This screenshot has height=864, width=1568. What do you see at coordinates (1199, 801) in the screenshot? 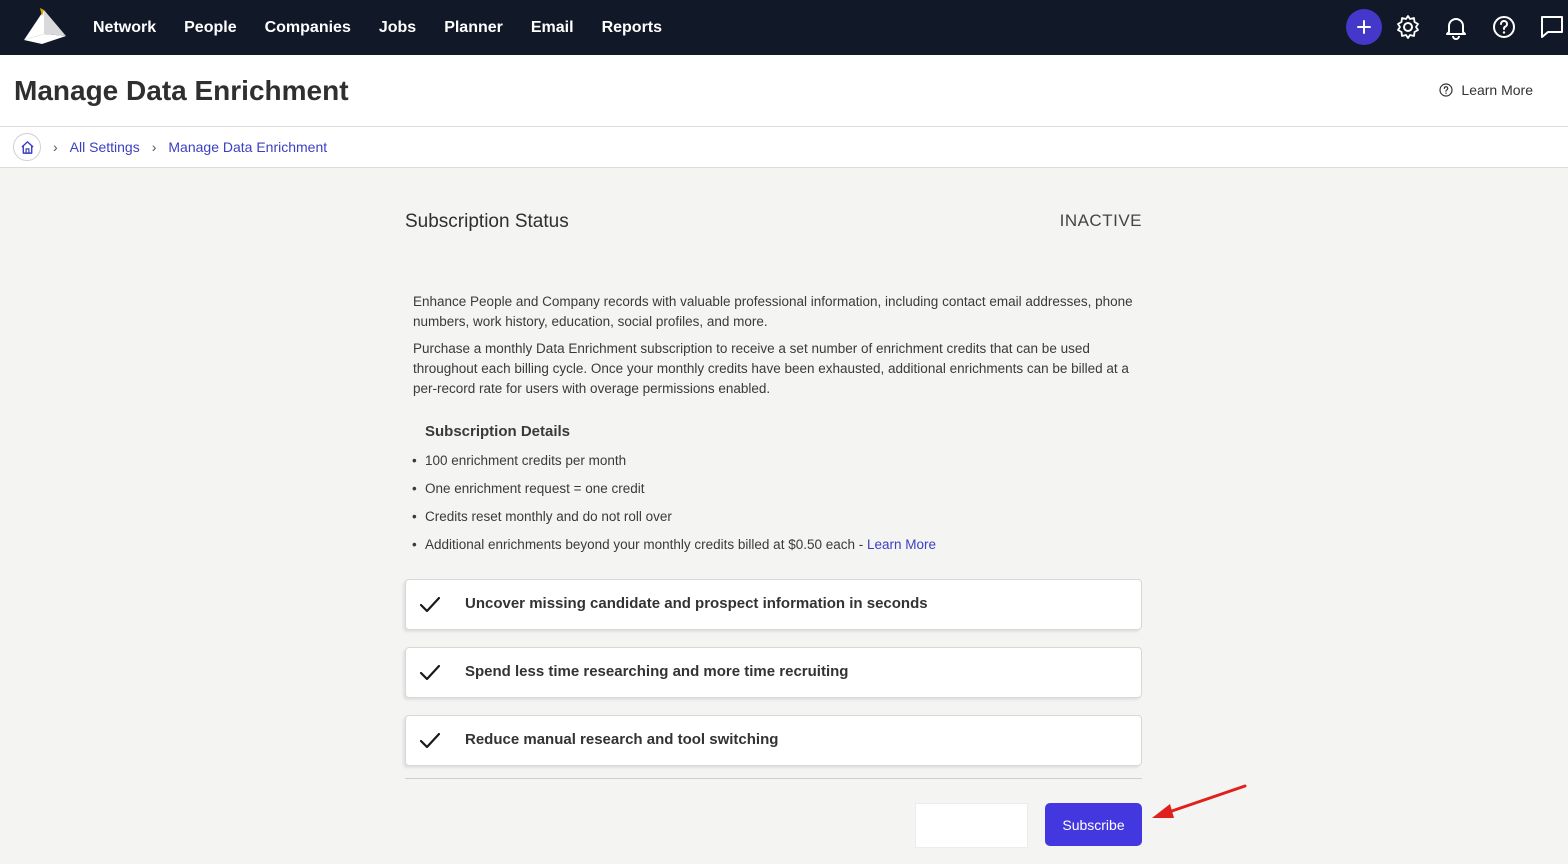
I see `red-arrow-annotation` at bounding box center [1199, 801].